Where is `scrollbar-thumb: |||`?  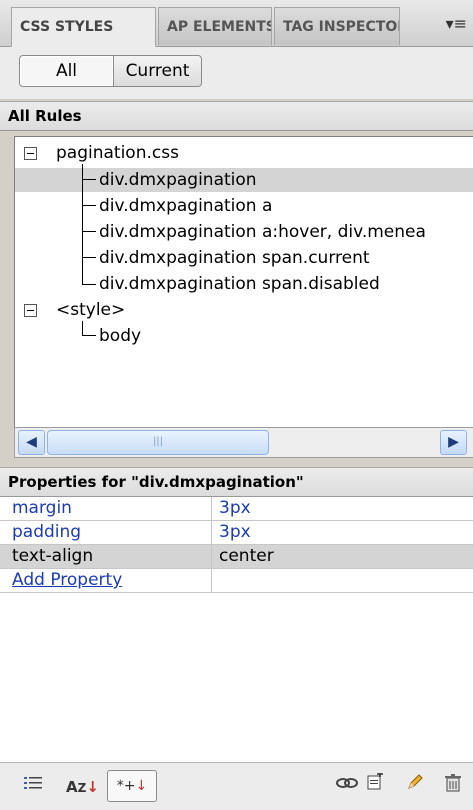 scrollbar-thumb: ||| is located at coordinates (158, 442).